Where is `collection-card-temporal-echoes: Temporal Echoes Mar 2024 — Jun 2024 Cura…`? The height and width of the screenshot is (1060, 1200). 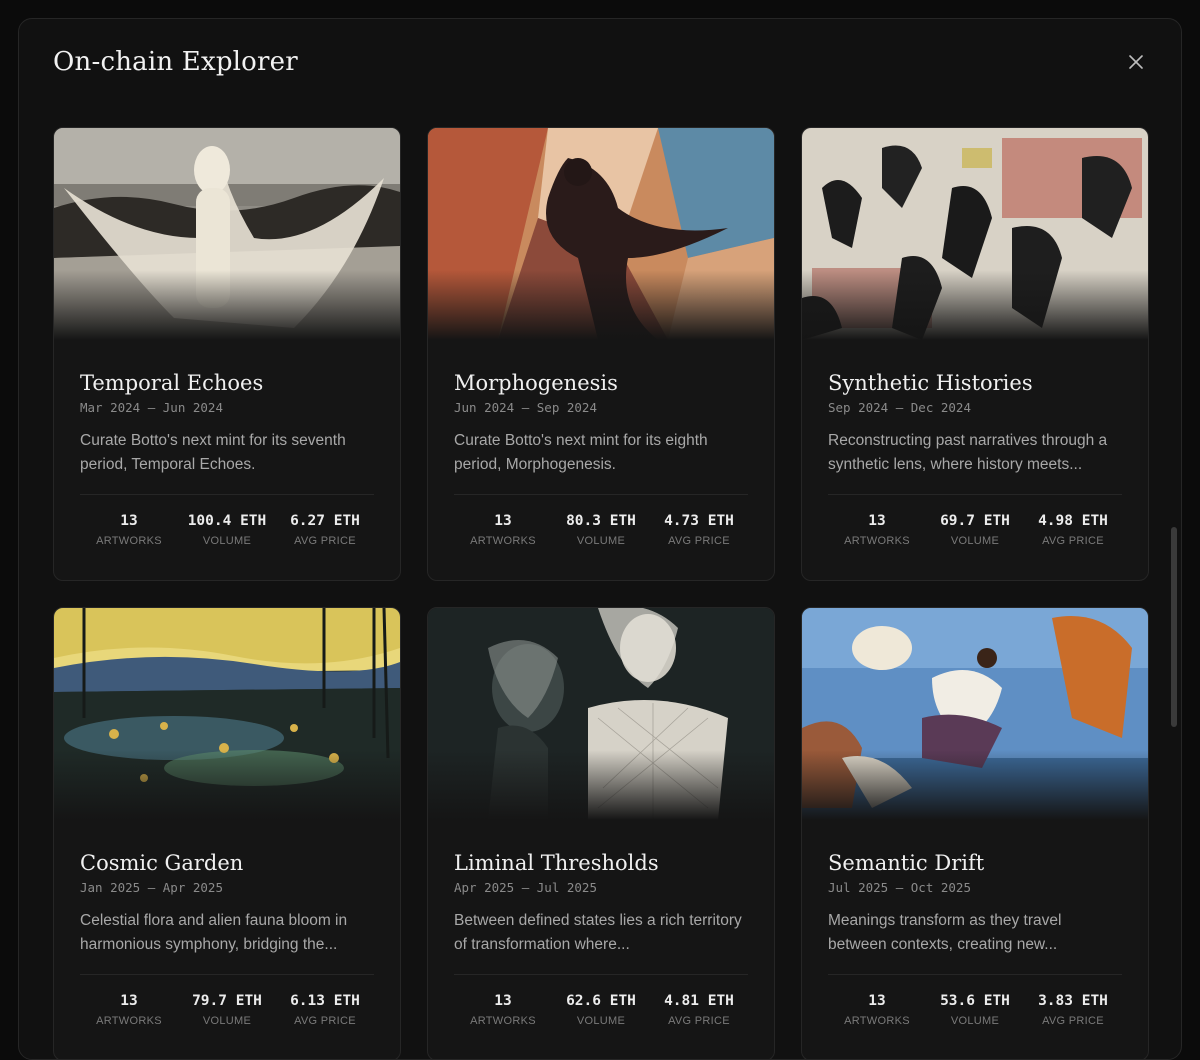
collection-card-temporal-echoes: Temporal Echoes Mar 2024 — Jun 2024 Cura… is located at coordinates (227, 354).